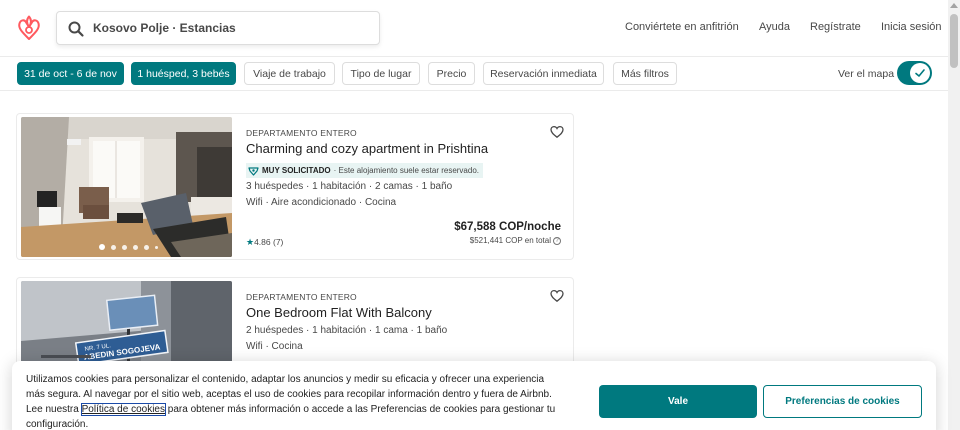  I want to click on nav-login: Inicia sesión, so click(911, 27).